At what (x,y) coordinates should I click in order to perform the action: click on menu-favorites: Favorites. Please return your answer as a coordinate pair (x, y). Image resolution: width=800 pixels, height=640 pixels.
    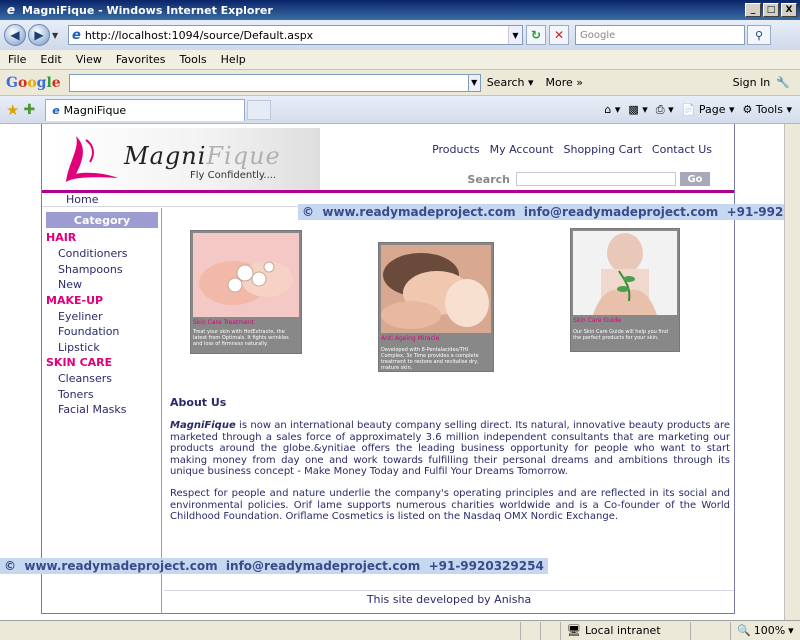
    Looking at the image, I should click on (141, 59).